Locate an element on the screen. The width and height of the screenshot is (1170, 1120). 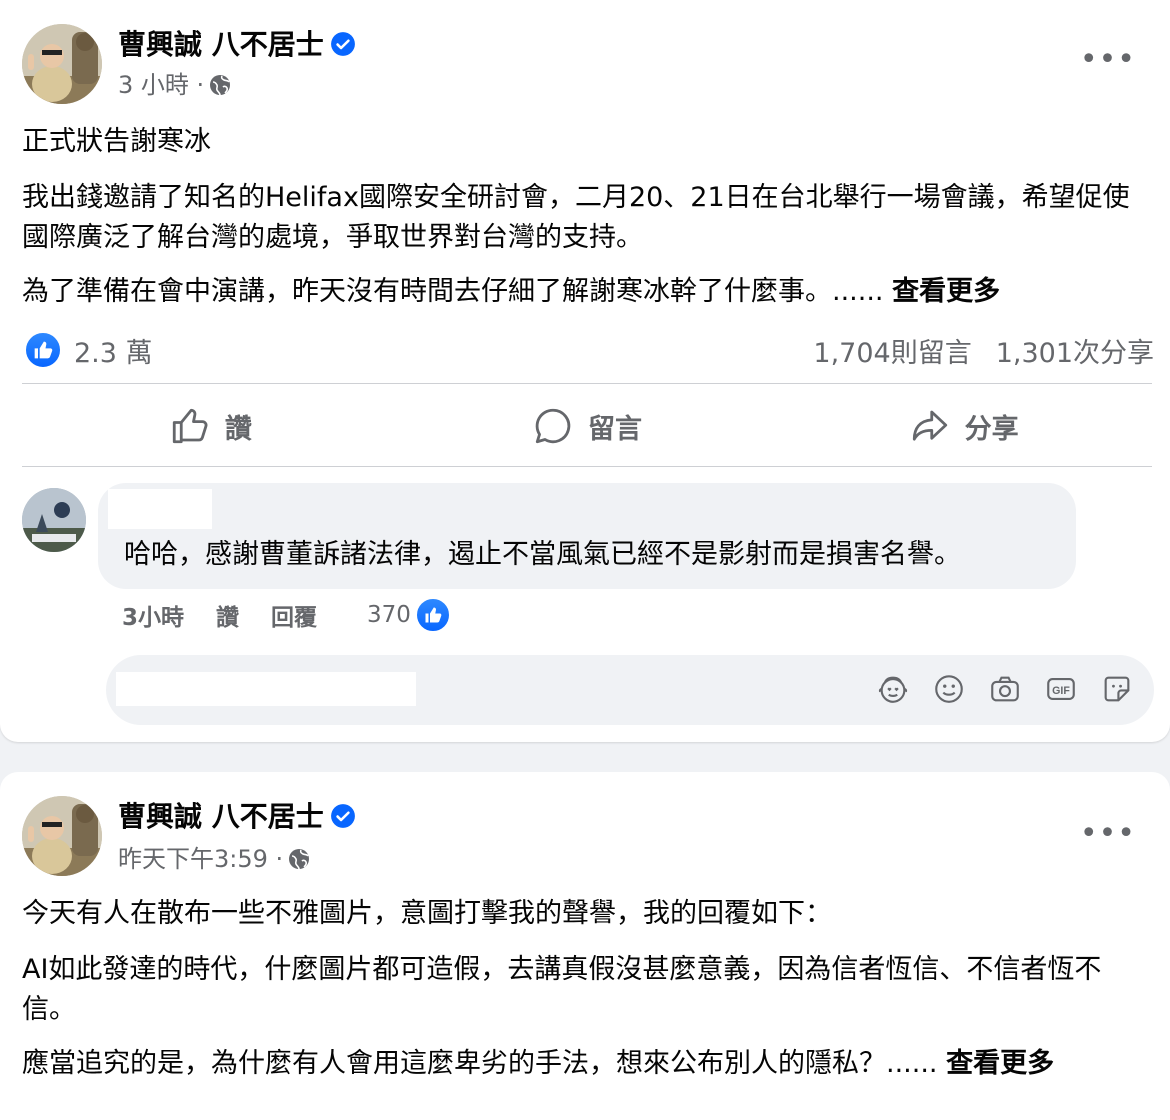
emoji-icon is located at coordinates (949, 689).